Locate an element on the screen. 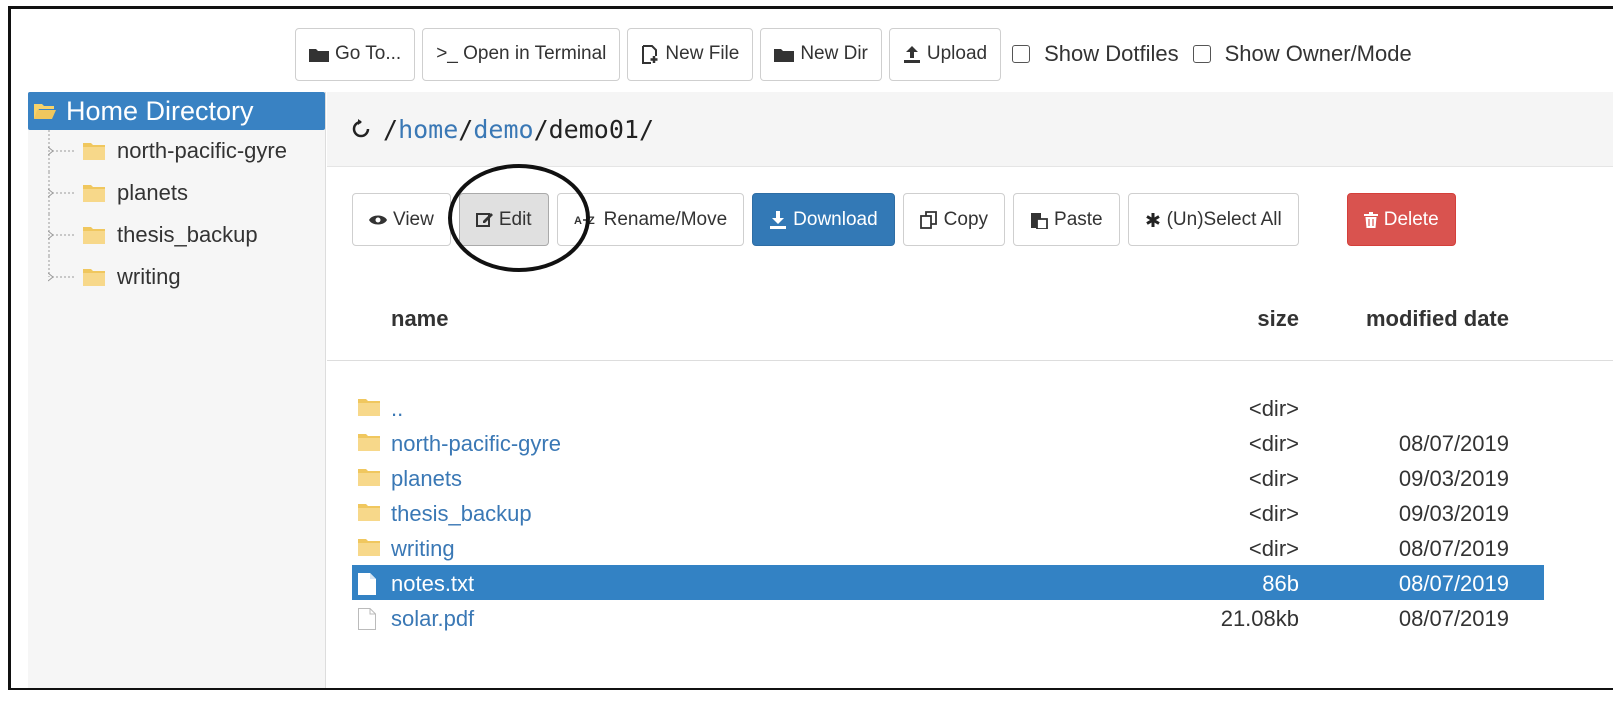  delete-button: Delete is located at coordinates (1401, 219).